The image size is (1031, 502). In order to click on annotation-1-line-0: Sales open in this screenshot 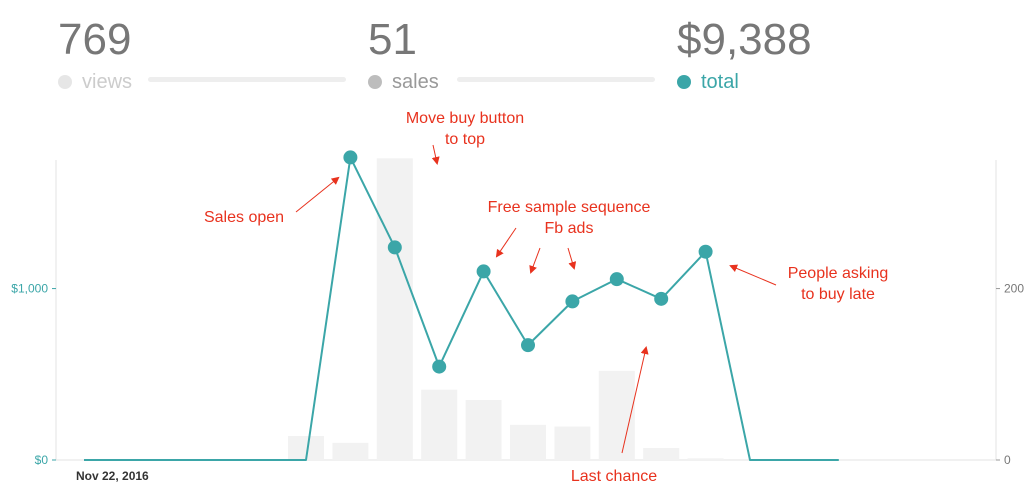, I will do `click(244, 217)`.